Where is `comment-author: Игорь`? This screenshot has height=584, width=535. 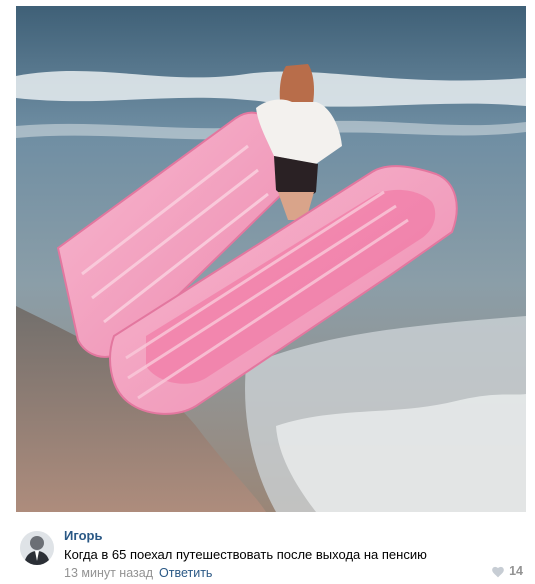
comment-author: Игорь is located at coordinates (83, 535).